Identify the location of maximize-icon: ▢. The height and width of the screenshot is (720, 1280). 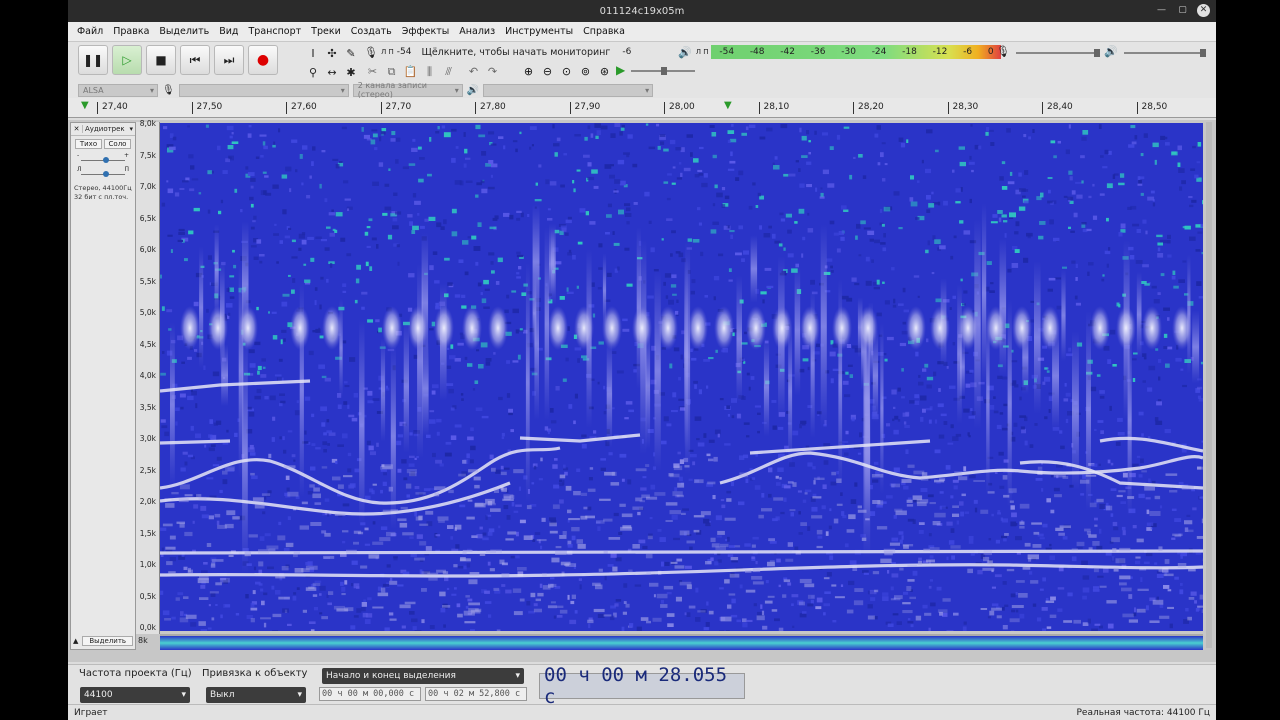
(1182, 10).